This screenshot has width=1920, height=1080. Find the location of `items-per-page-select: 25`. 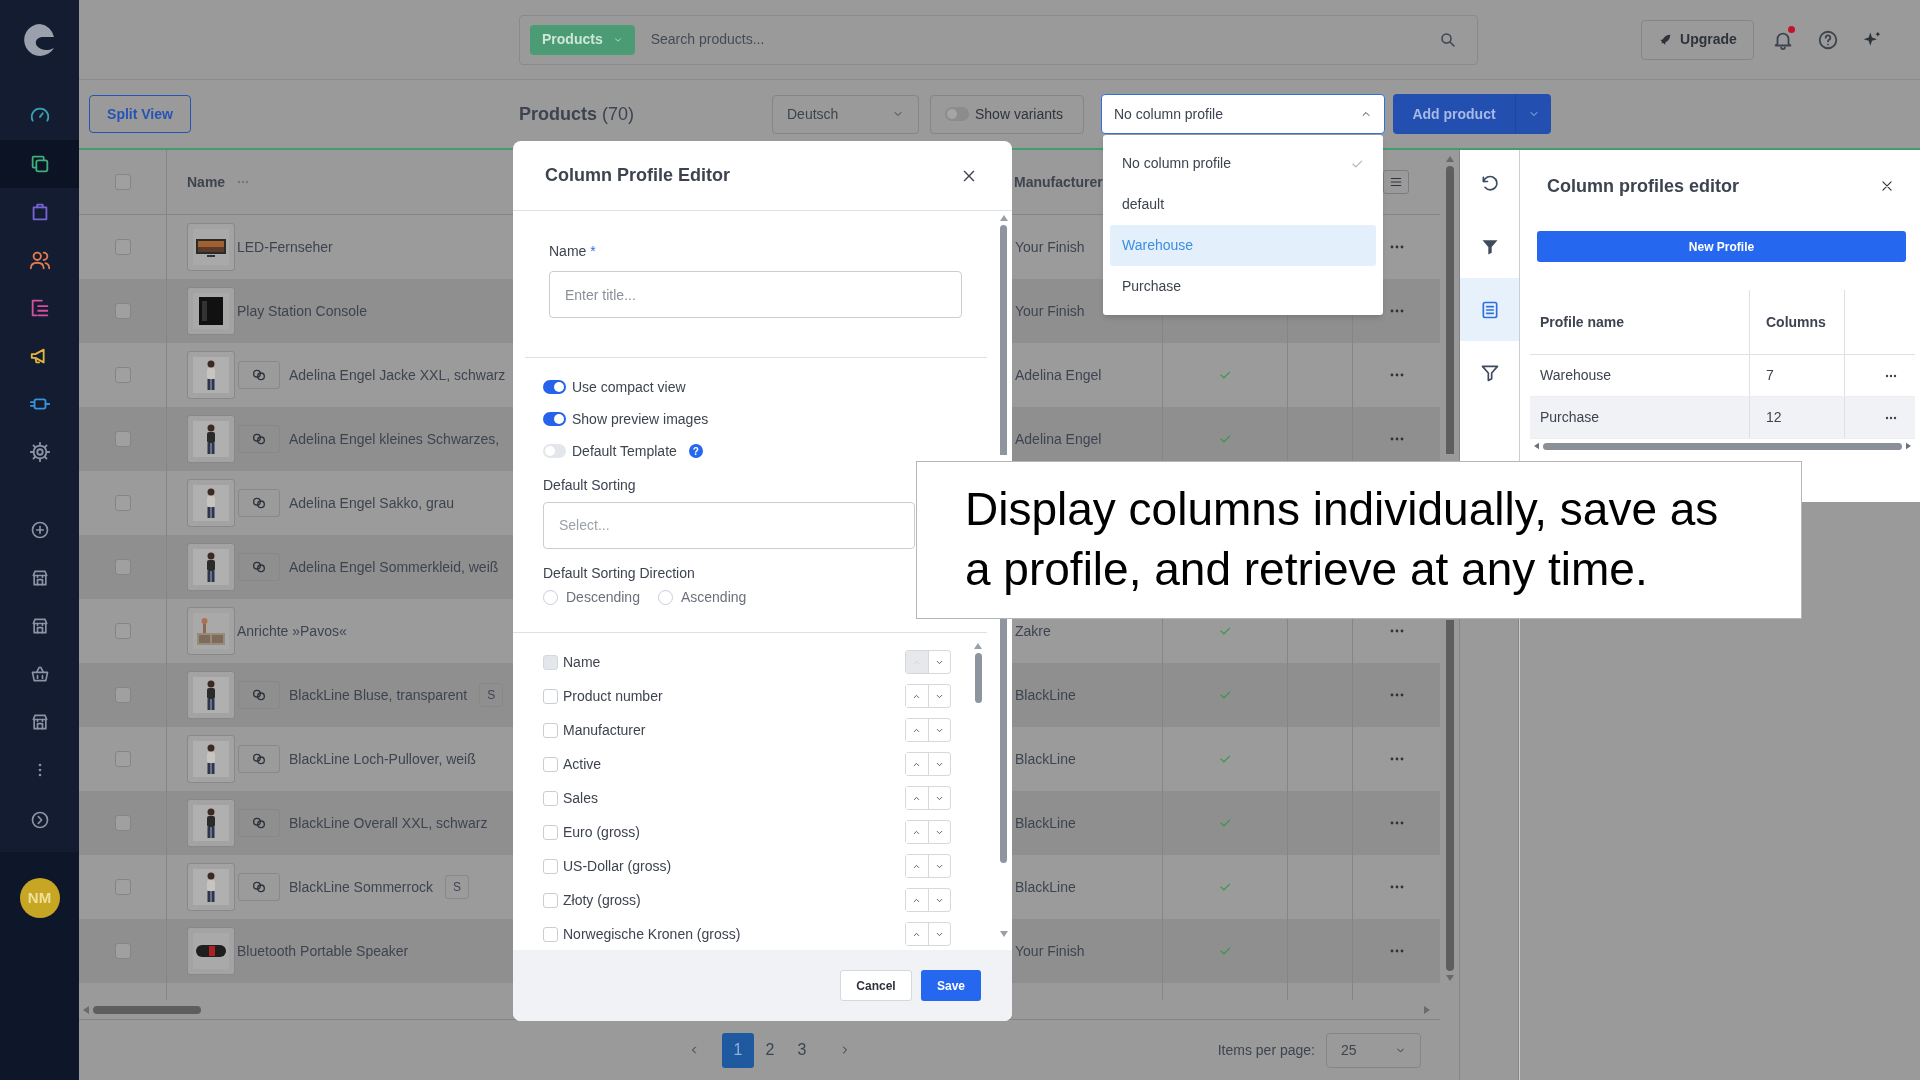

items-per-page-select: 25 is located at coordinates (1373, 1050).